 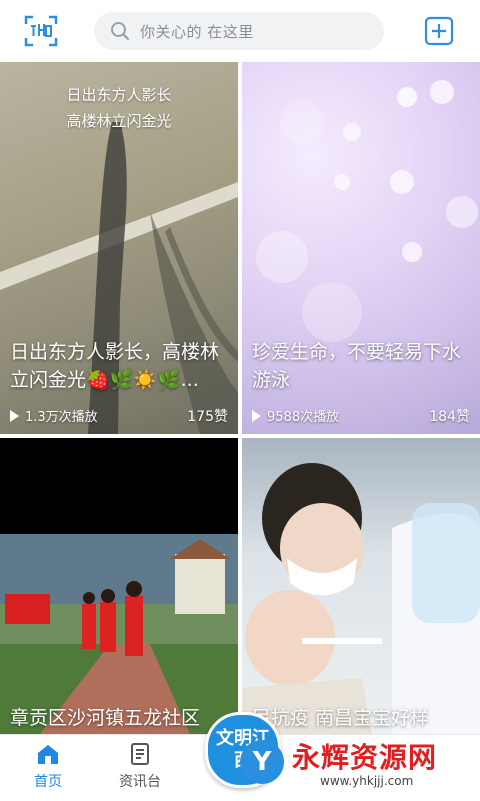 What do you see at coordinates (54, 415) in the screenshot?
I see `play-count: 1.3万次播放` at bounding box center [54, 415].